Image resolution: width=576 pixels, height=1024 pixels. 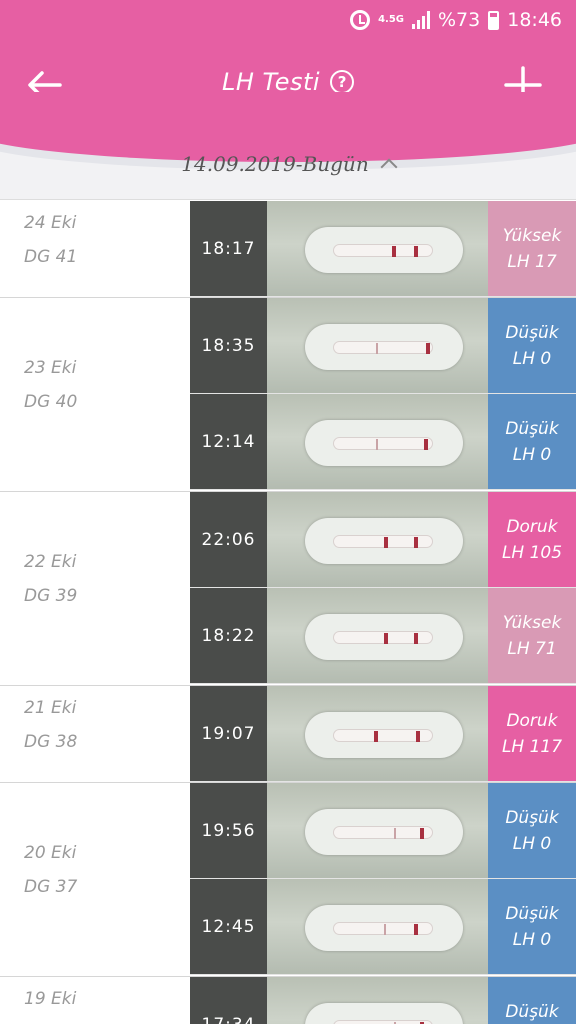 I want to click on test-entry: 18:17 Yüksek LH 17, so click(x=383, y=249).